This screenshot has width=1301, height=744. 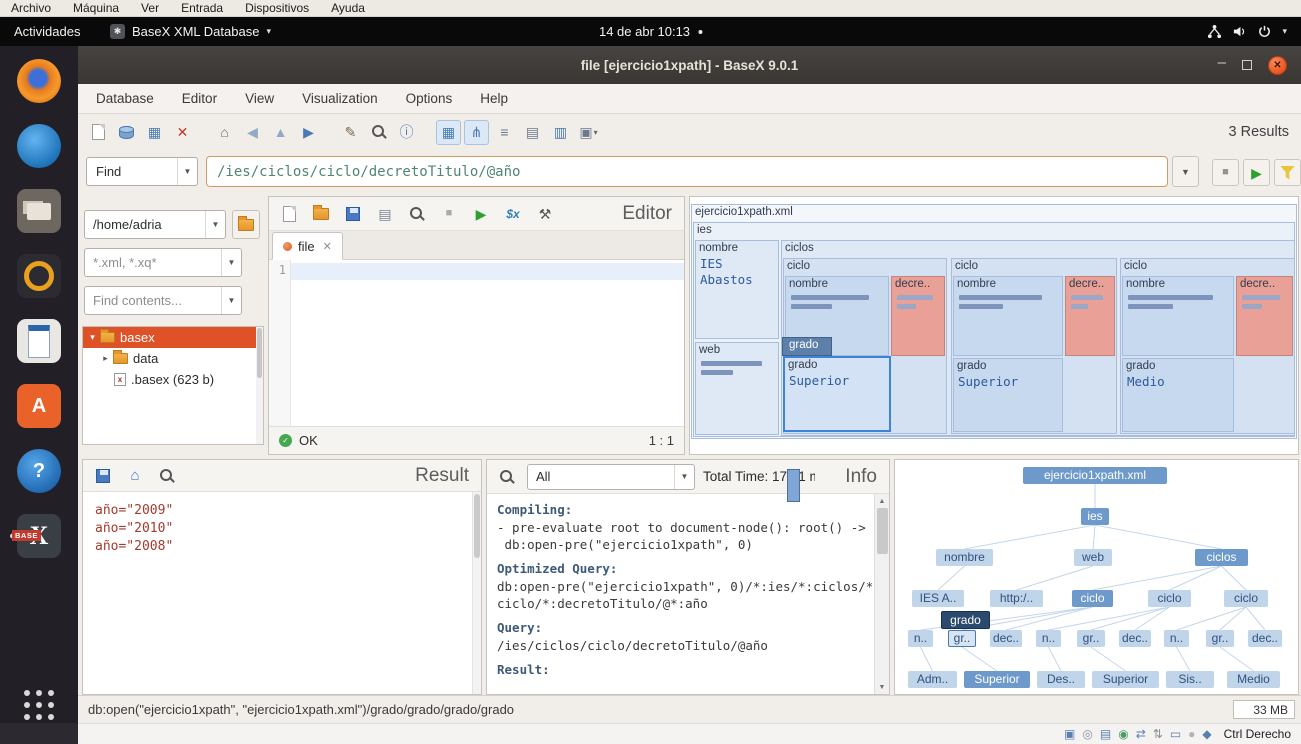 I want to click on editor-packages-button: ⚒, so click(x=545, y=214).